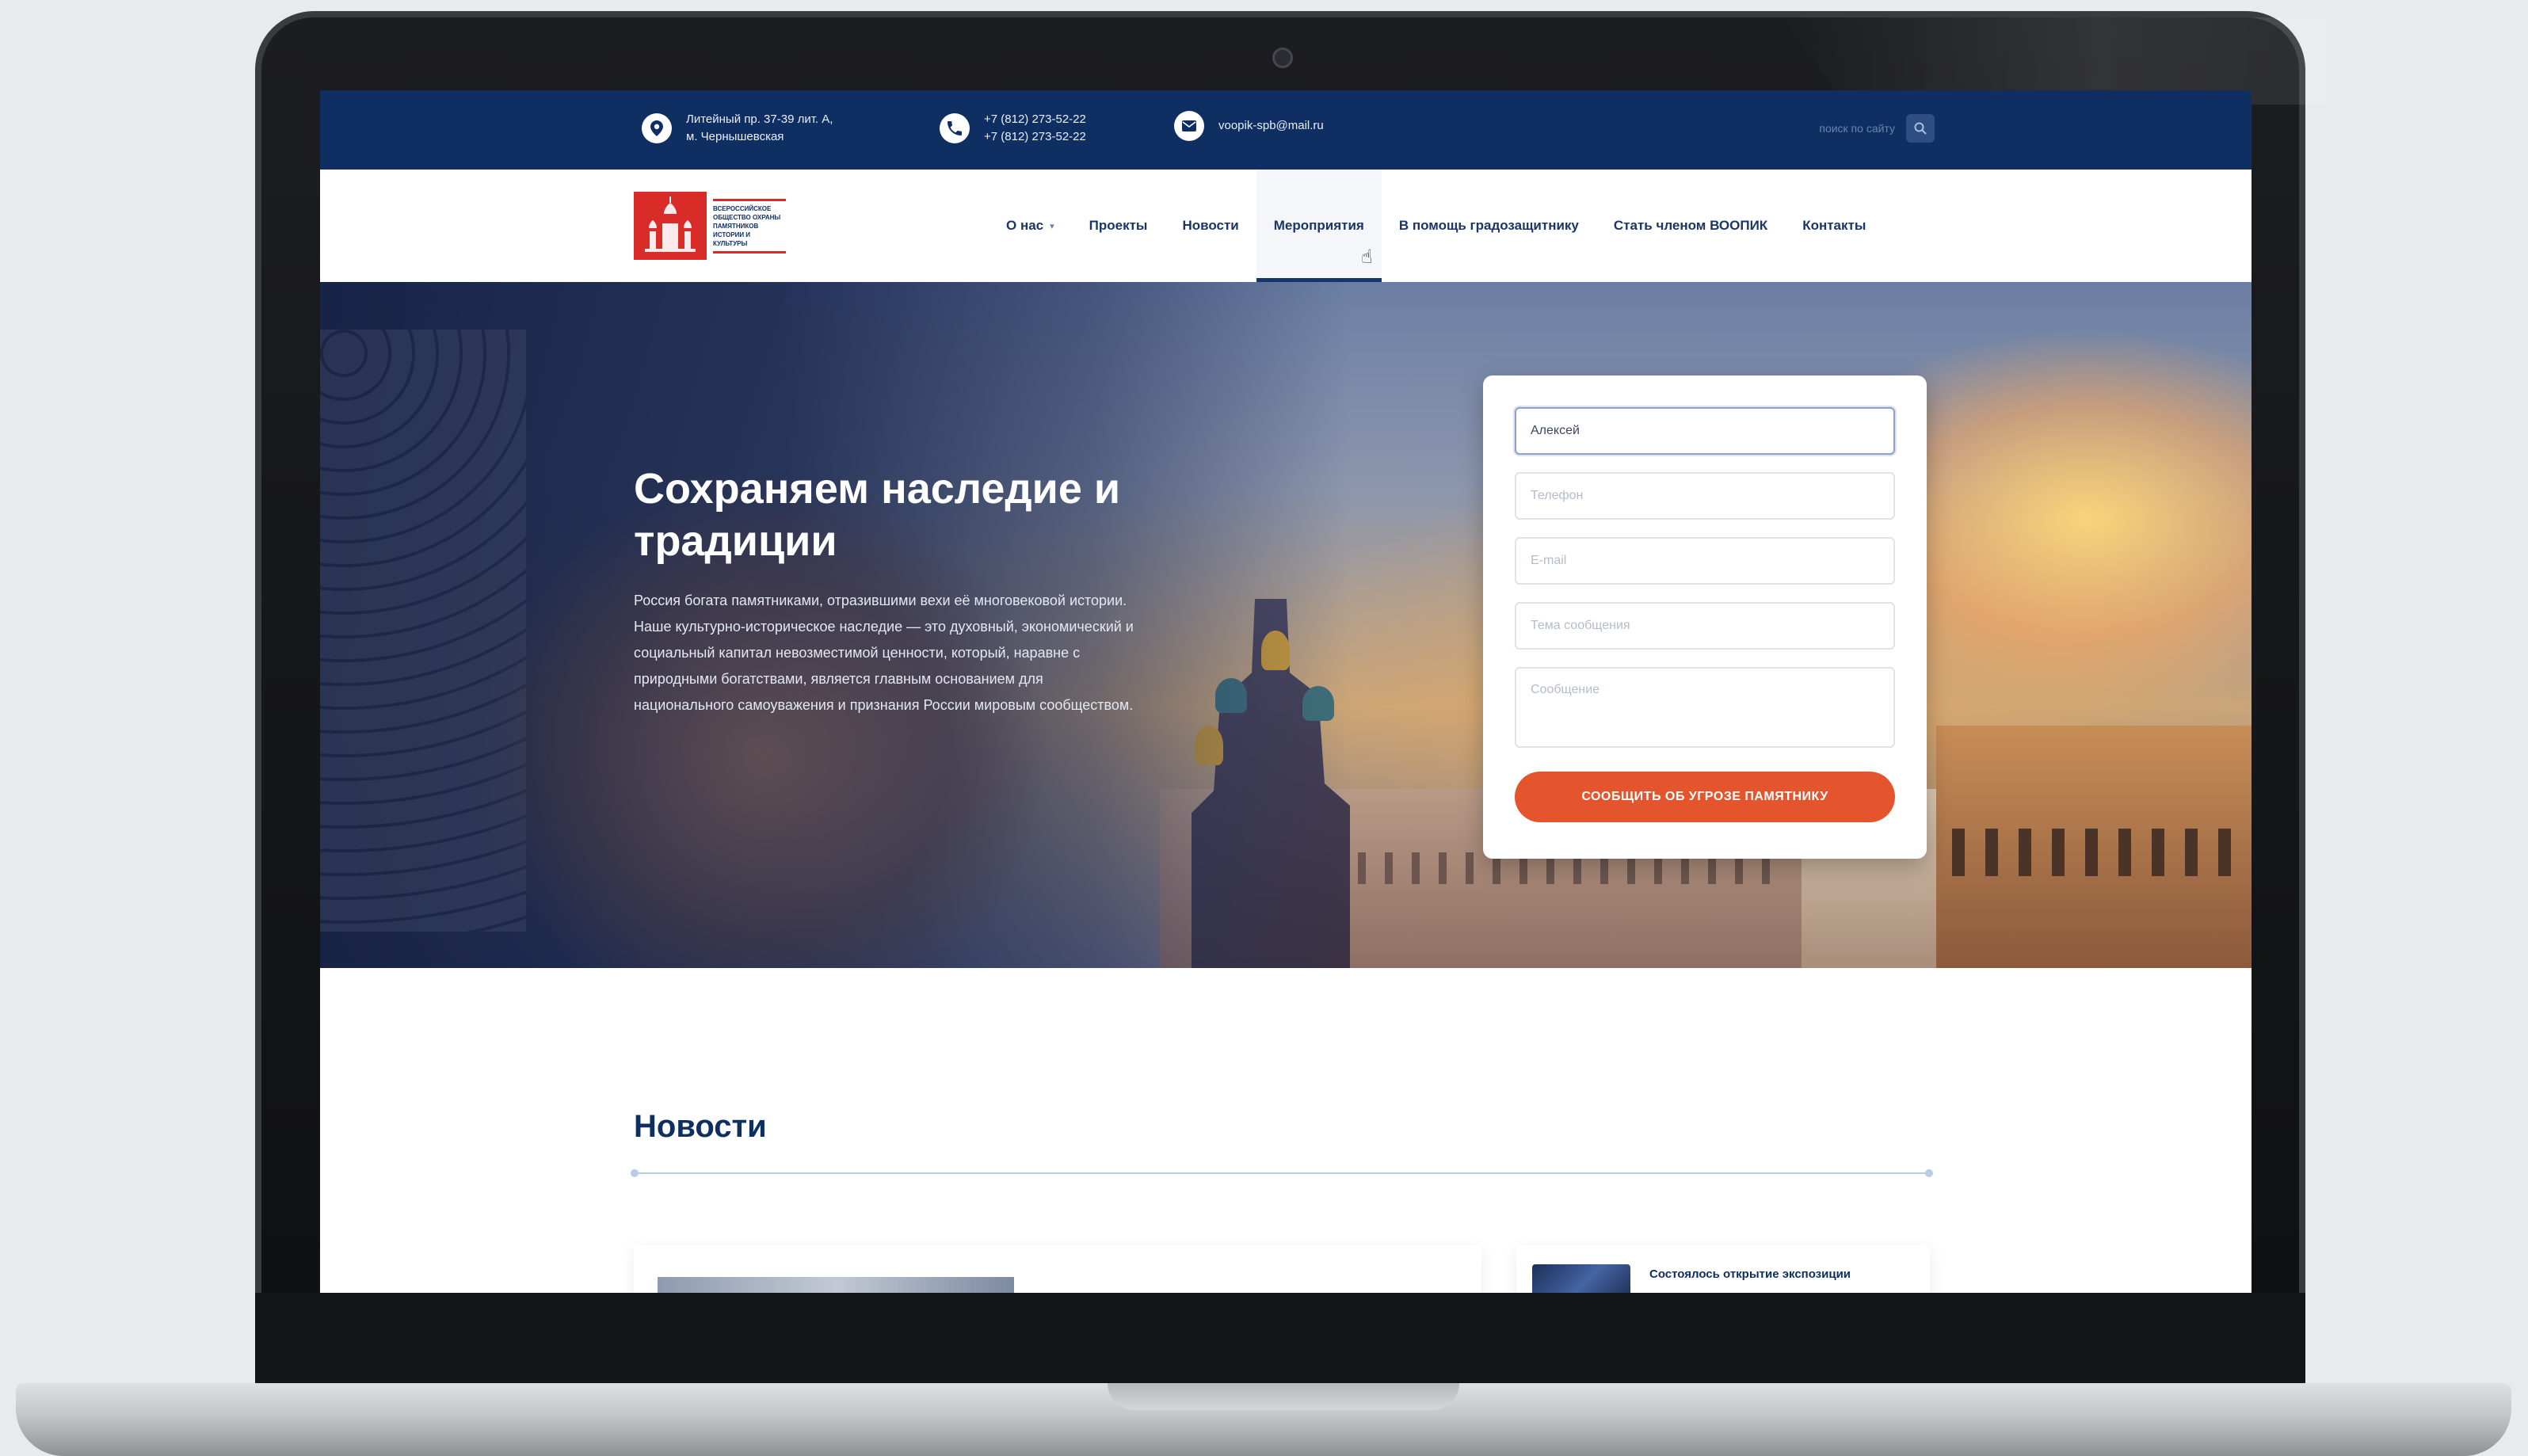 The width and height of the screenshot is (2528, 1456). What do you see at coordinates (1189, 126) in the screenshot?
I see `mail-icon` at bounding box center [1189, 126].